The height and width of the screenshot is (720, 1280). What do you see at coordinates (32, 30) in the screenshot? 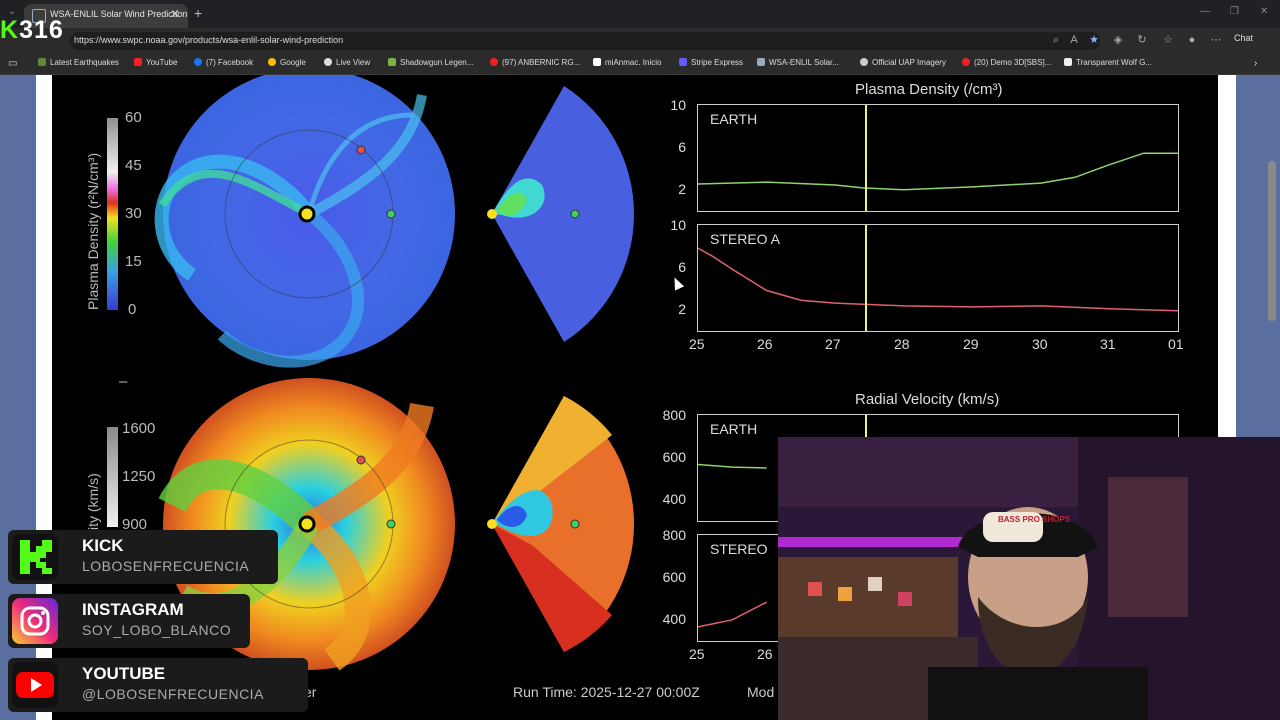
I see `kick-viewer-count: K316` at bounding box center [32, 30].